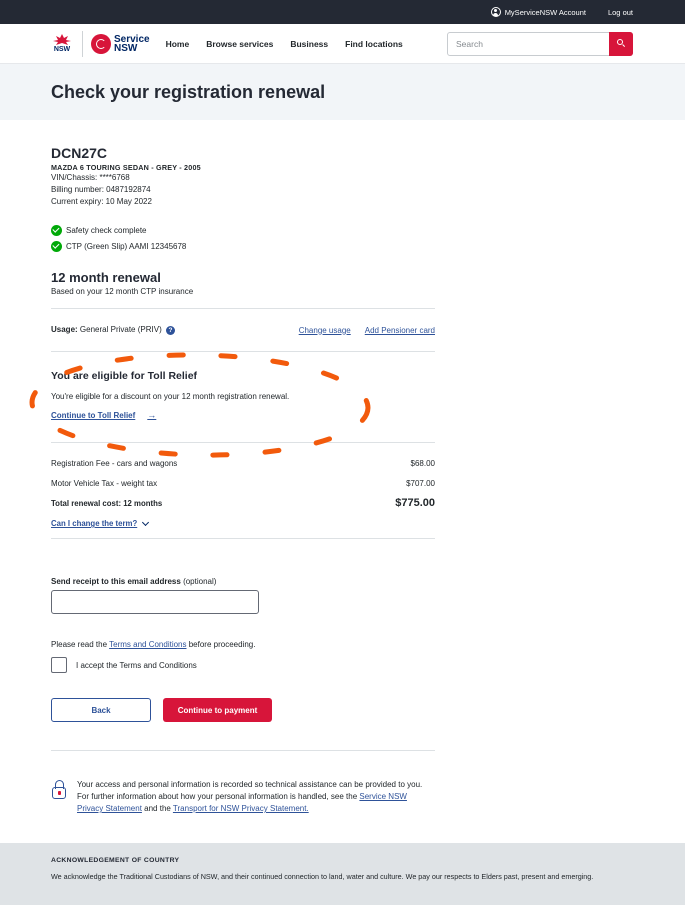 Image resolution: width=685 pixels, height=905 pixels. I want to click on check-item: CTP (Green Slip) AAMI 12345678, so click(243, 246).